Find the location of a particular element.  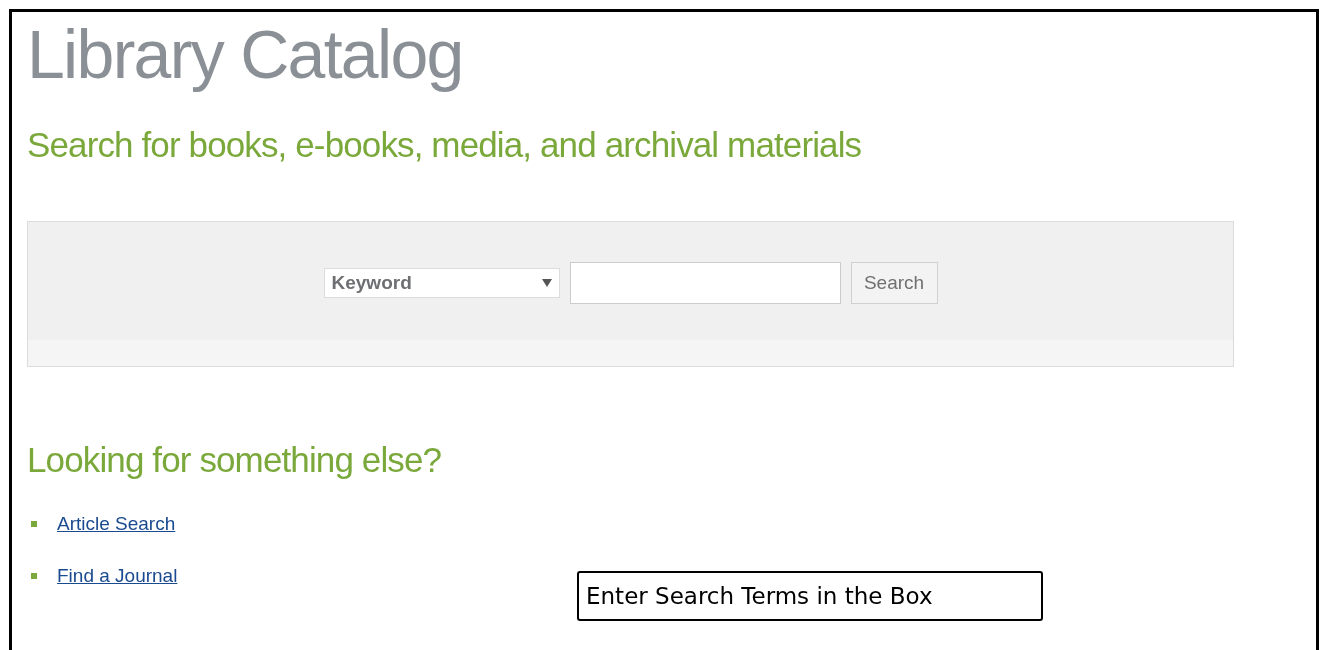

page-subtitle: Search for books, e-books, media, and archival materials is located at coordinates (445, 145).